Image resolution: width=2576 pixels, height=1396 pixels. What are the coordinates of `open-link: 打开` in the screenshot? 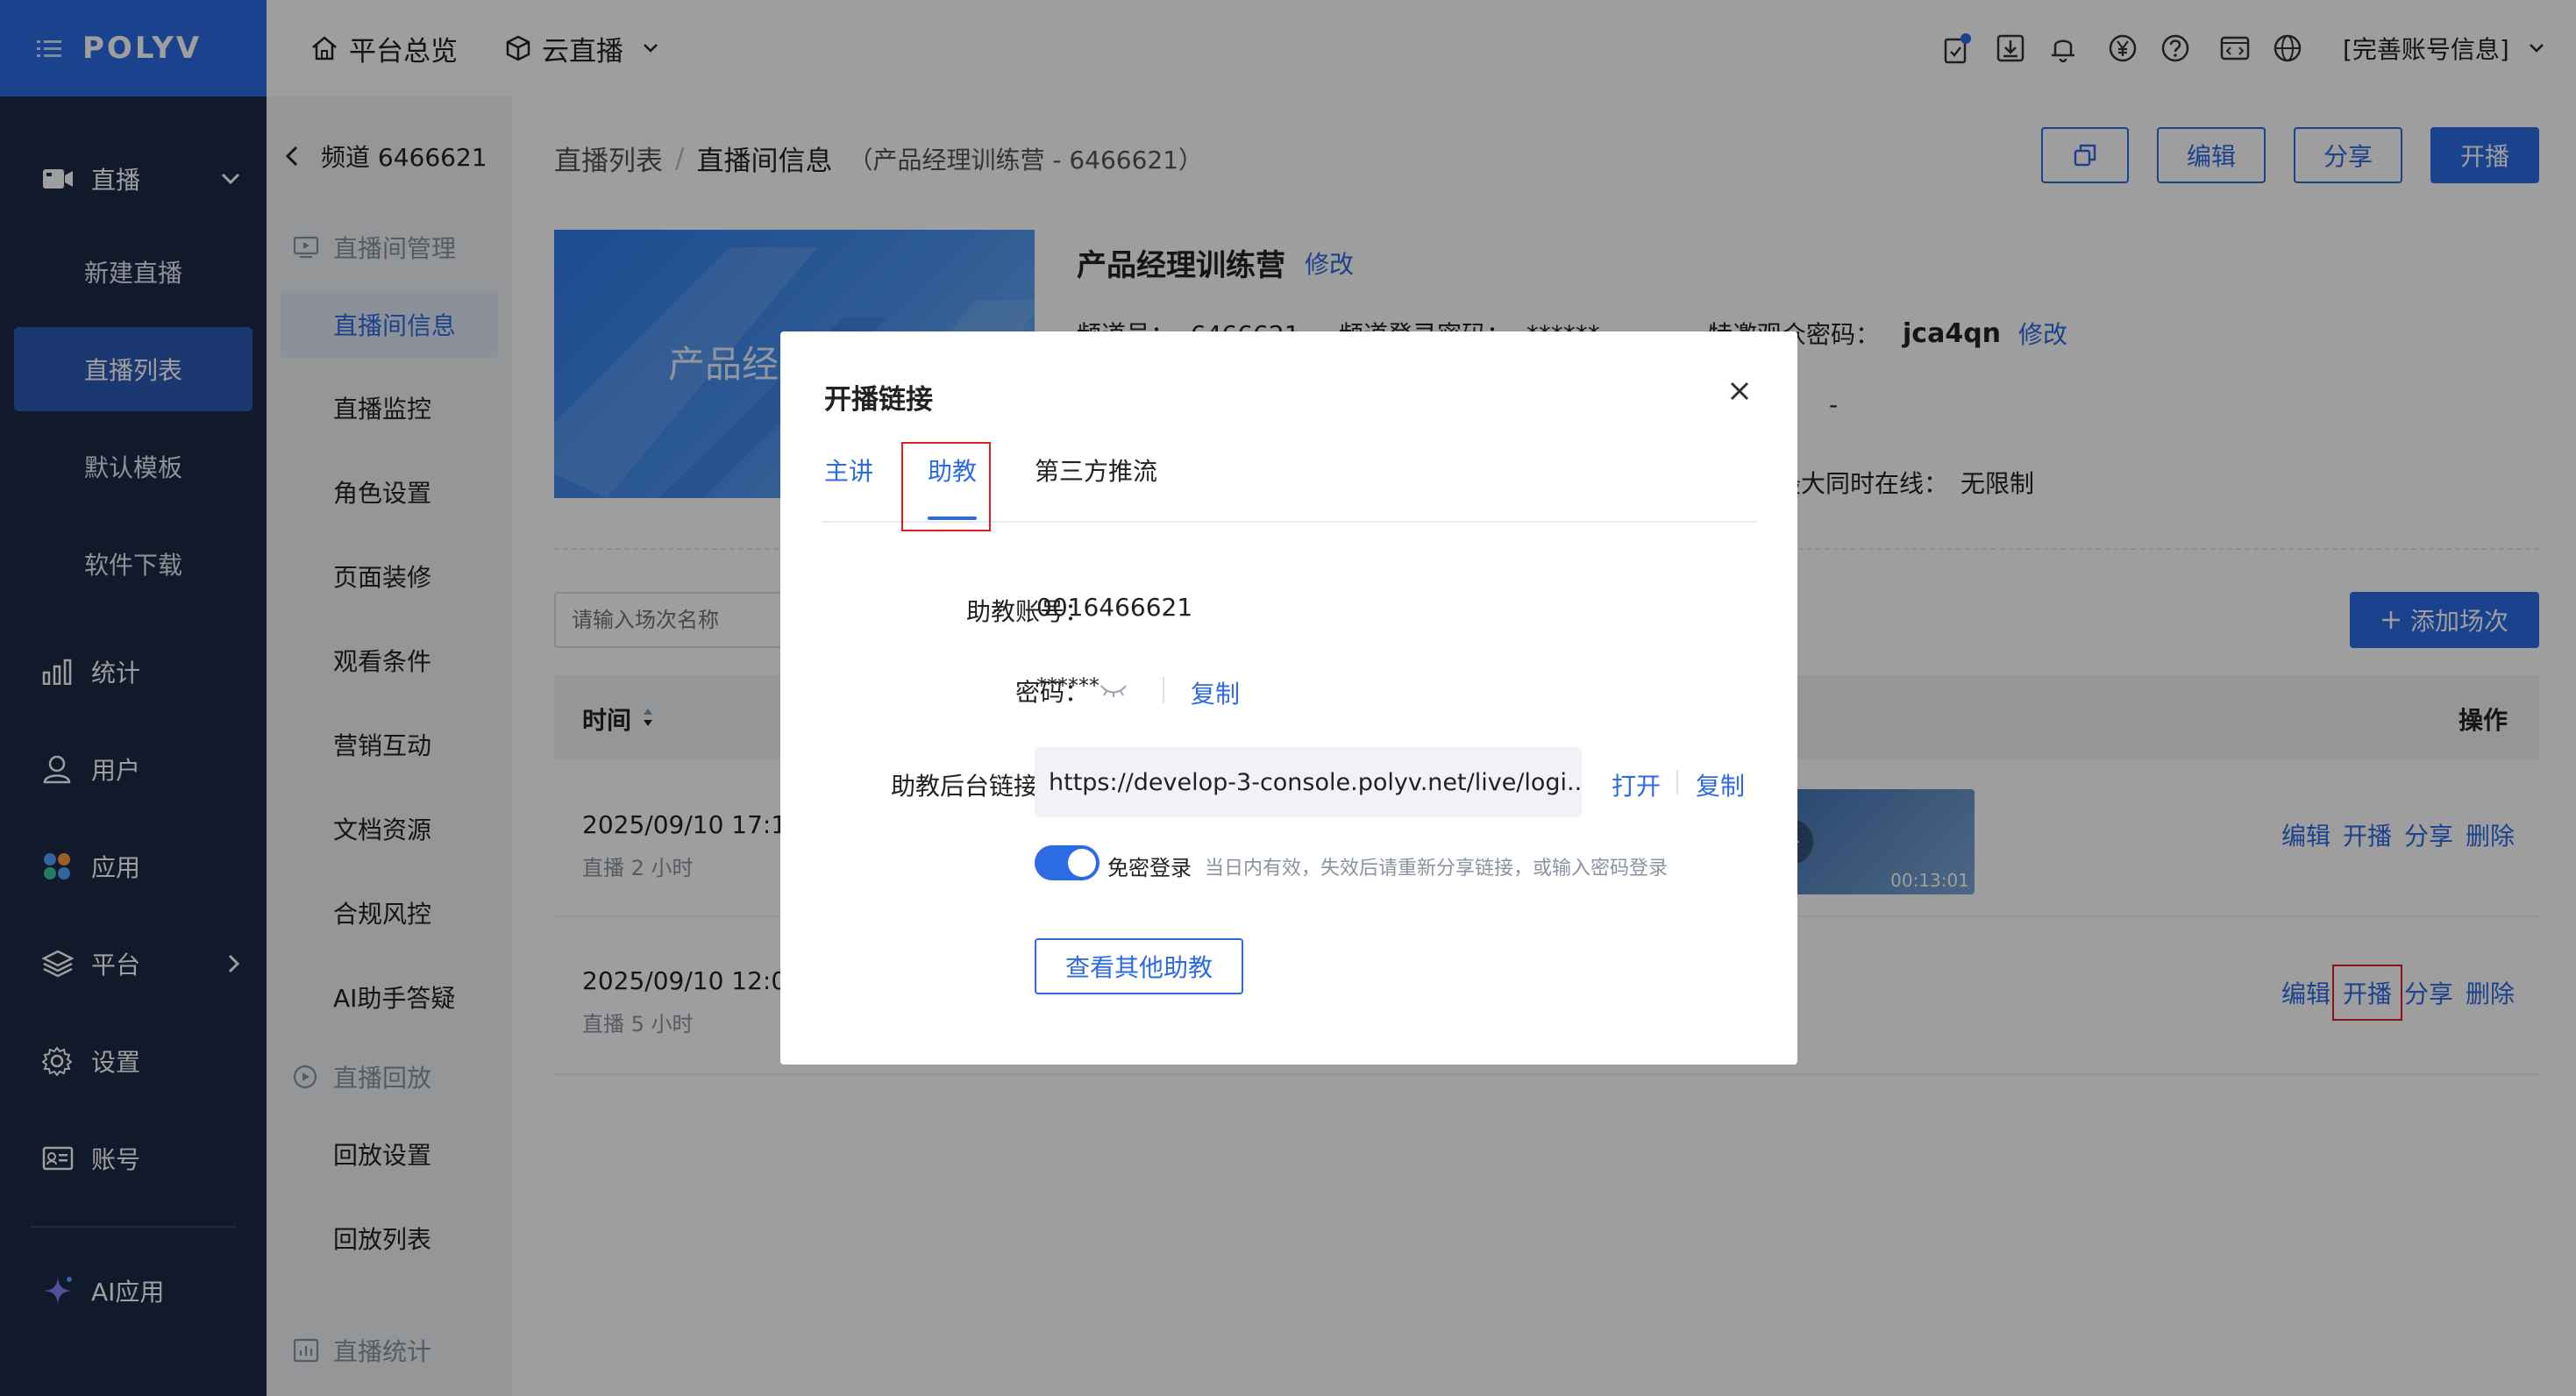 It's located at (1636, 784).